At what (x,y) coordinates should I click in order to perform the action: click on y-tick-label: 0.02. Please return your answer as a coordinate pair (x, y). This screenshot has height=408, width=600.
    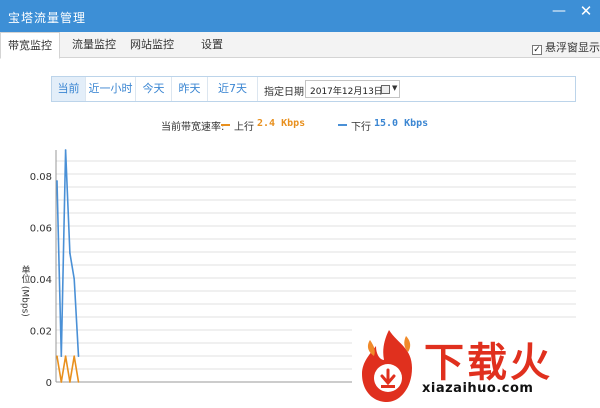
    Looking at the image, I should click on (41, 331).